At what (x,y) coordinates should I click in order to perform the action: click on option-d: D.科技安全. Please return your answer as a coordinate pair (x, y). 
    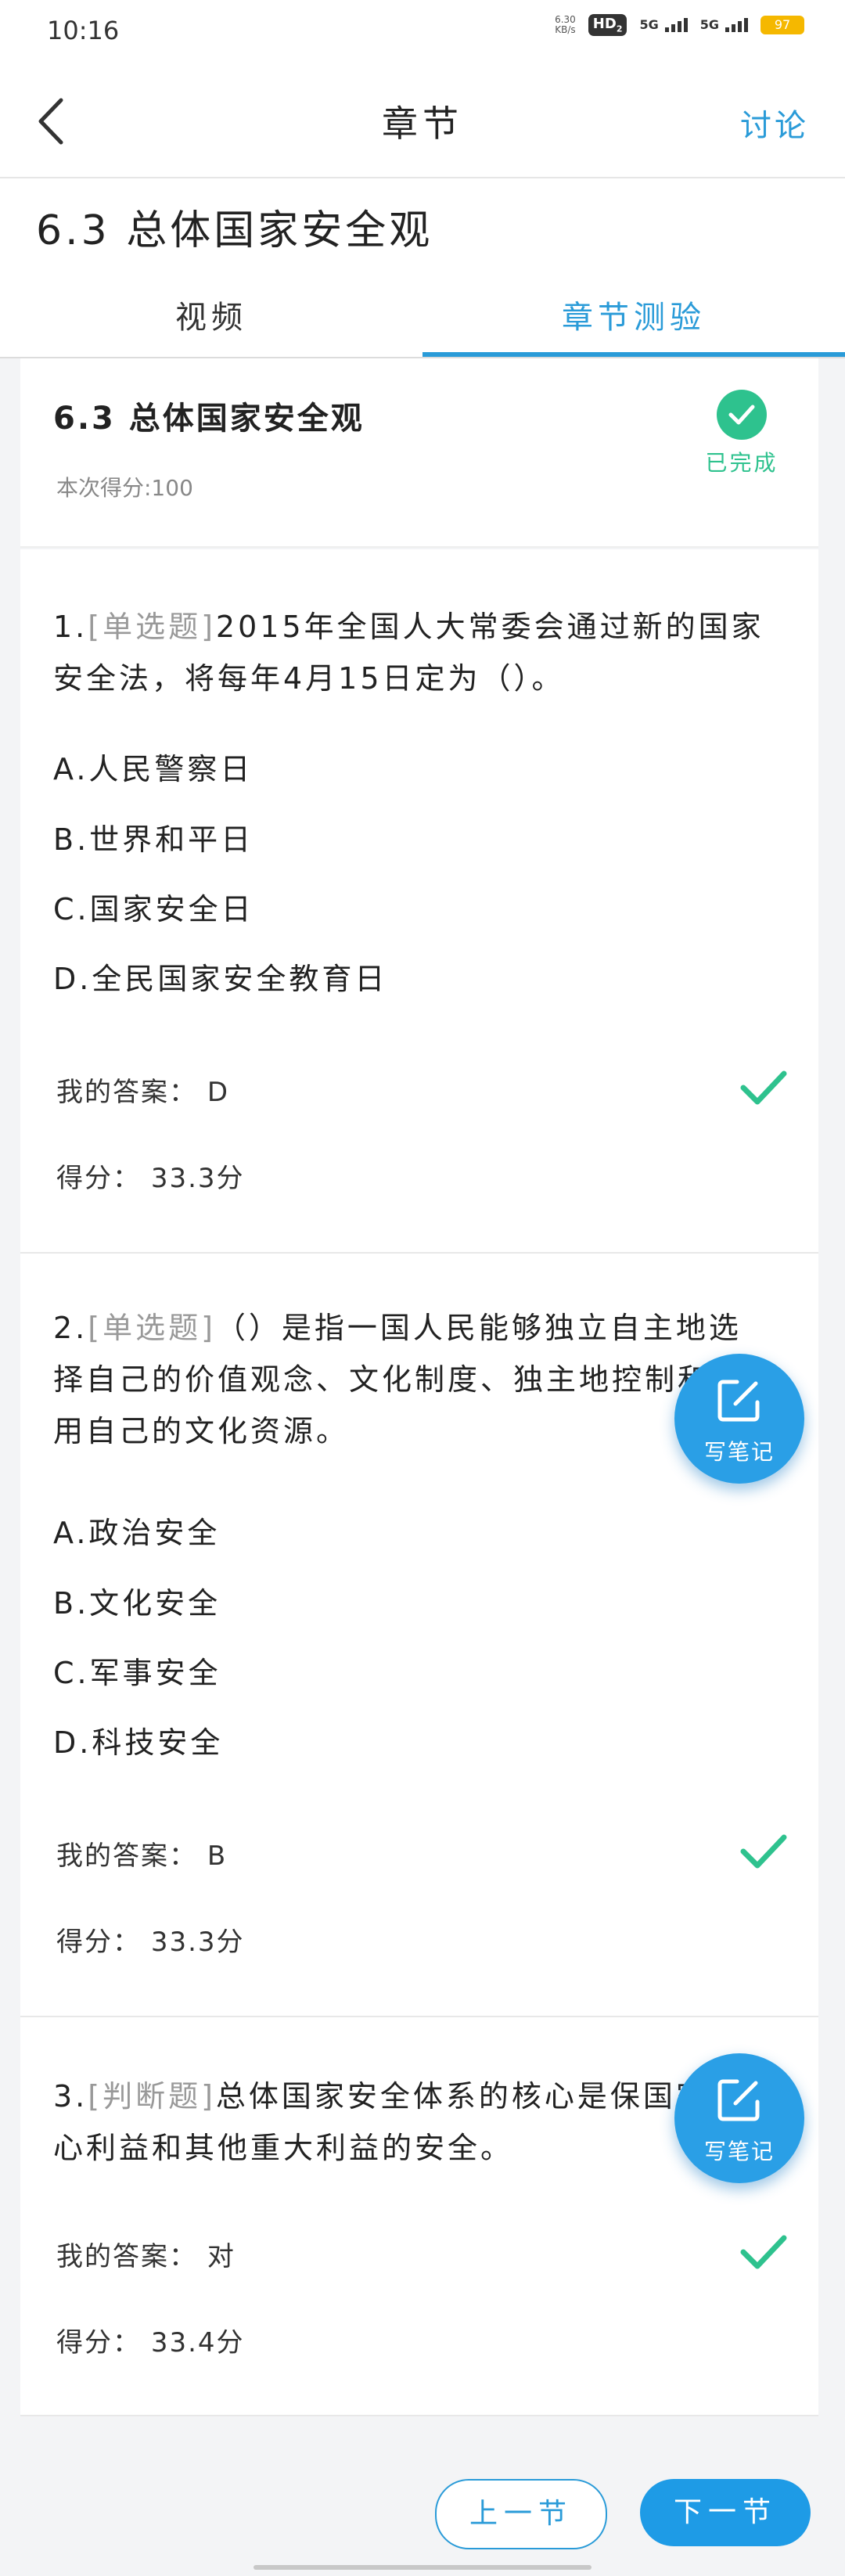
    Looking at the image, I should click on (139, 1742).